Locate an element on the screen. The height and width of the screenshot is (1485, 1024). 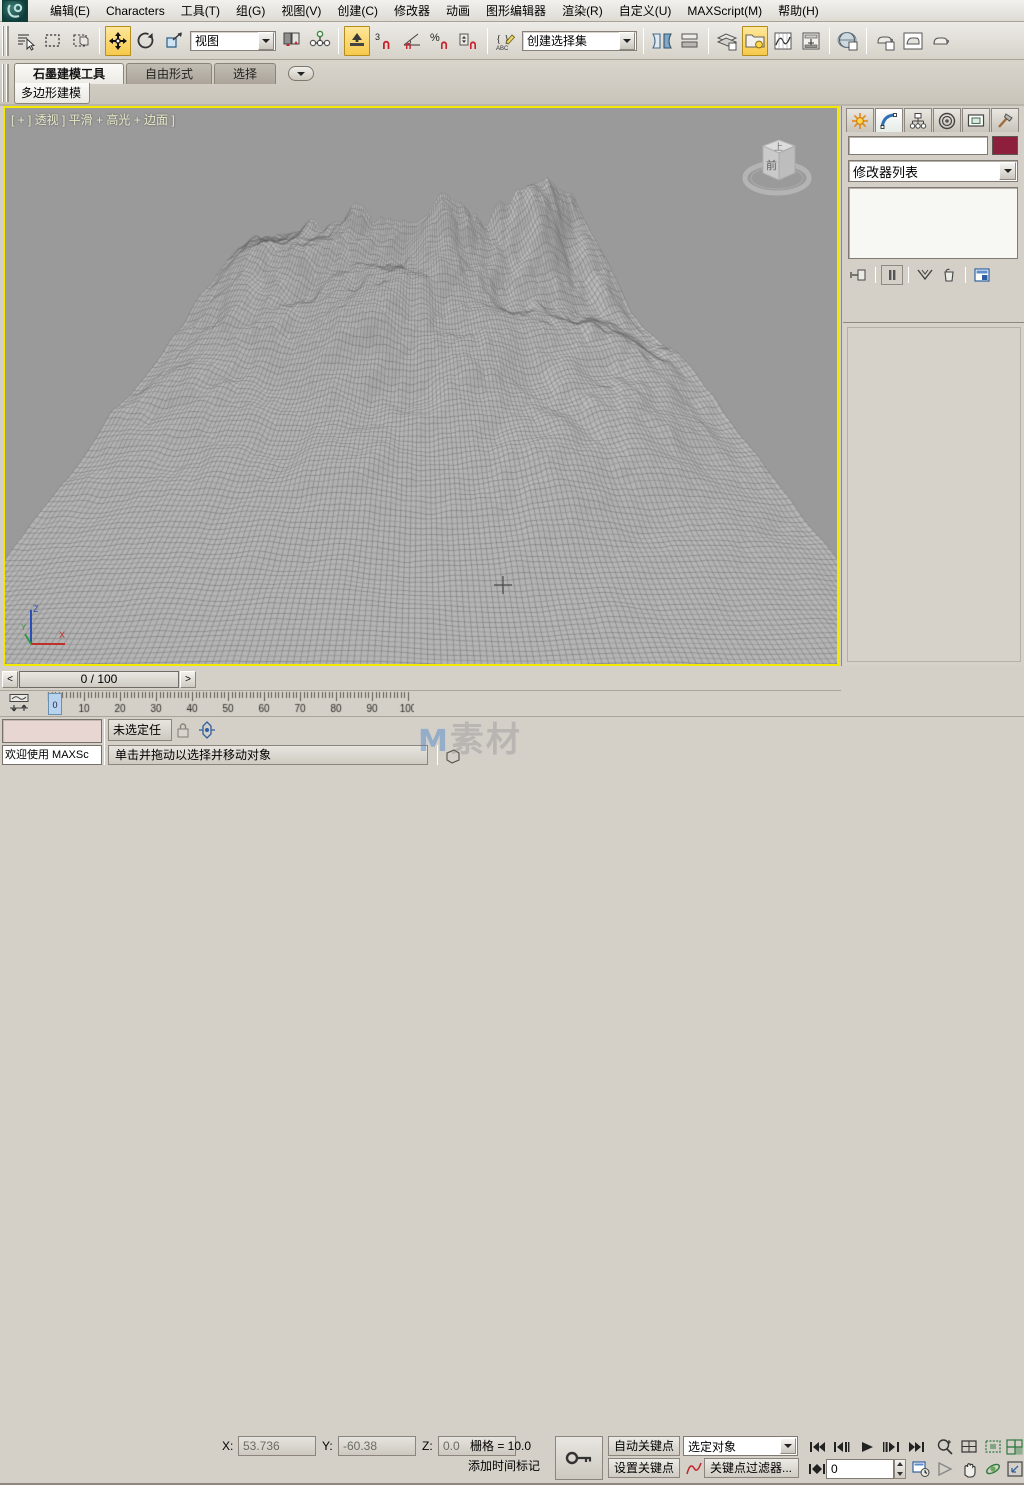
snaps-toggle-button is located at coordinates (357, 40).